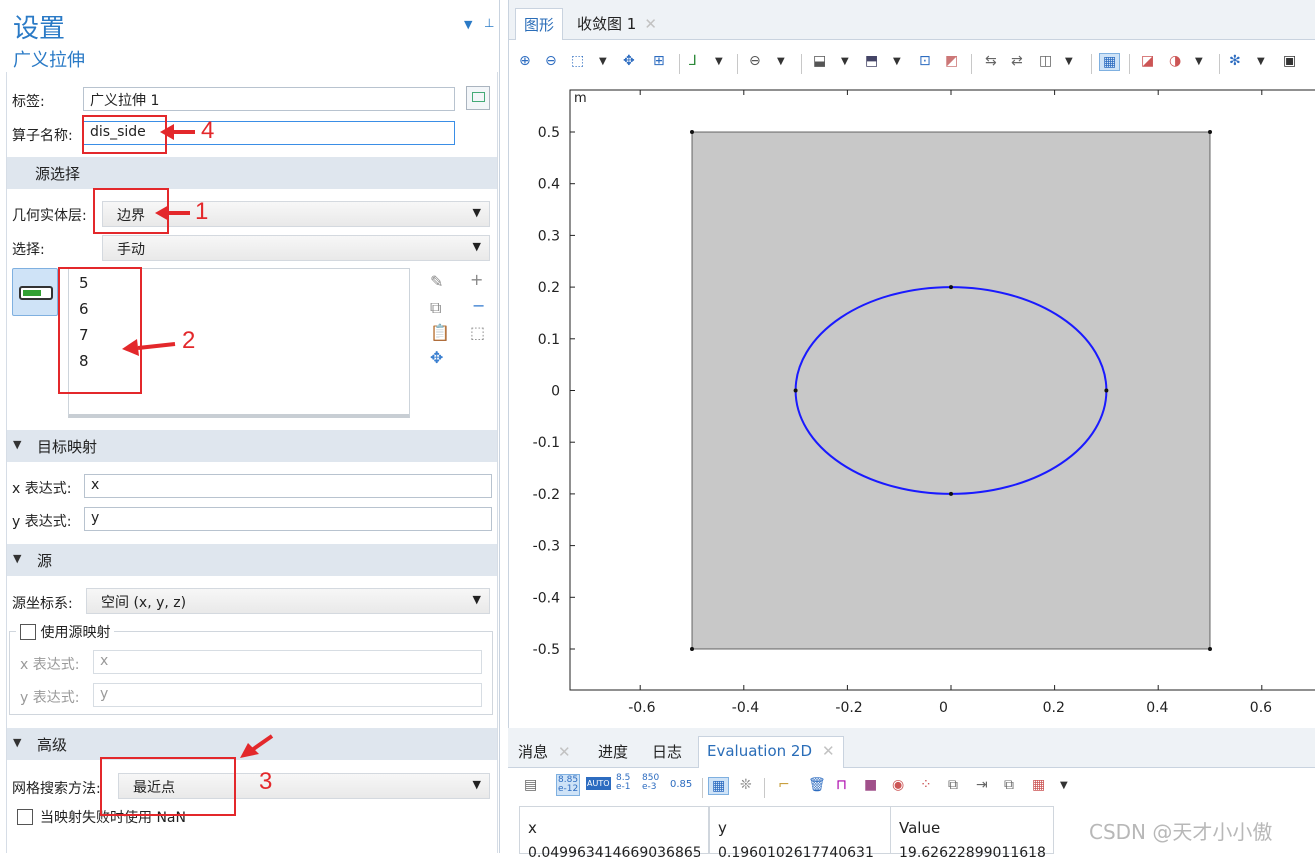 The width and height of the screenshot is (1315, 861). Describe the element at coordinates (755, 61) in the screenshot. I see `select-box-icon: ⊖` at that location.